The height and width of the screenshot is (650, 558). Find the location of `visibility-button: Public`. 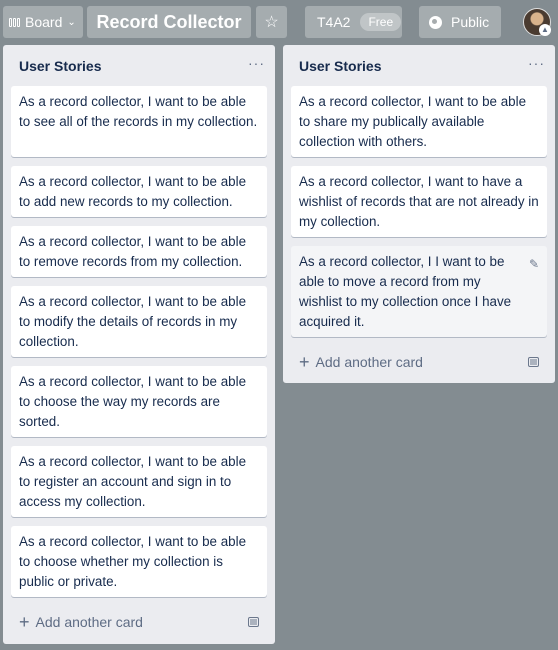

visibility-button: Public is located at coordinates (460, 22).